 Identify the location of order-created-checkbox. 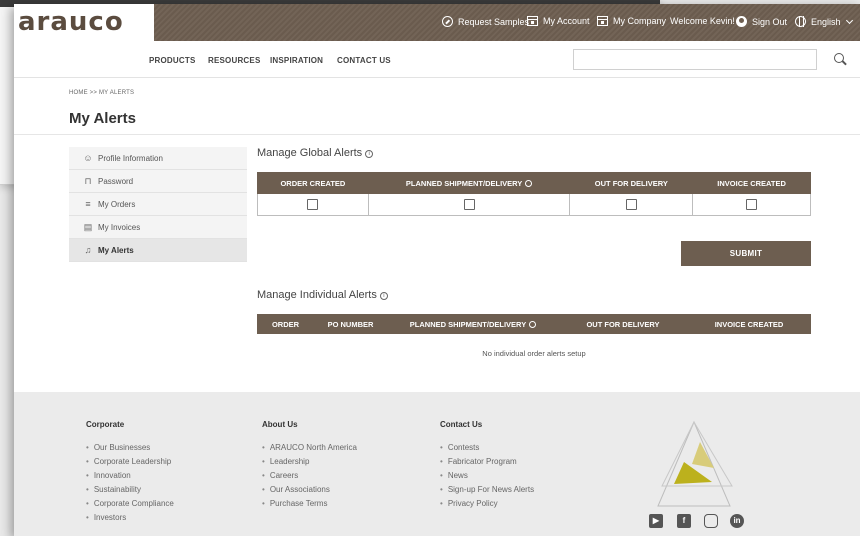
(313, 204).